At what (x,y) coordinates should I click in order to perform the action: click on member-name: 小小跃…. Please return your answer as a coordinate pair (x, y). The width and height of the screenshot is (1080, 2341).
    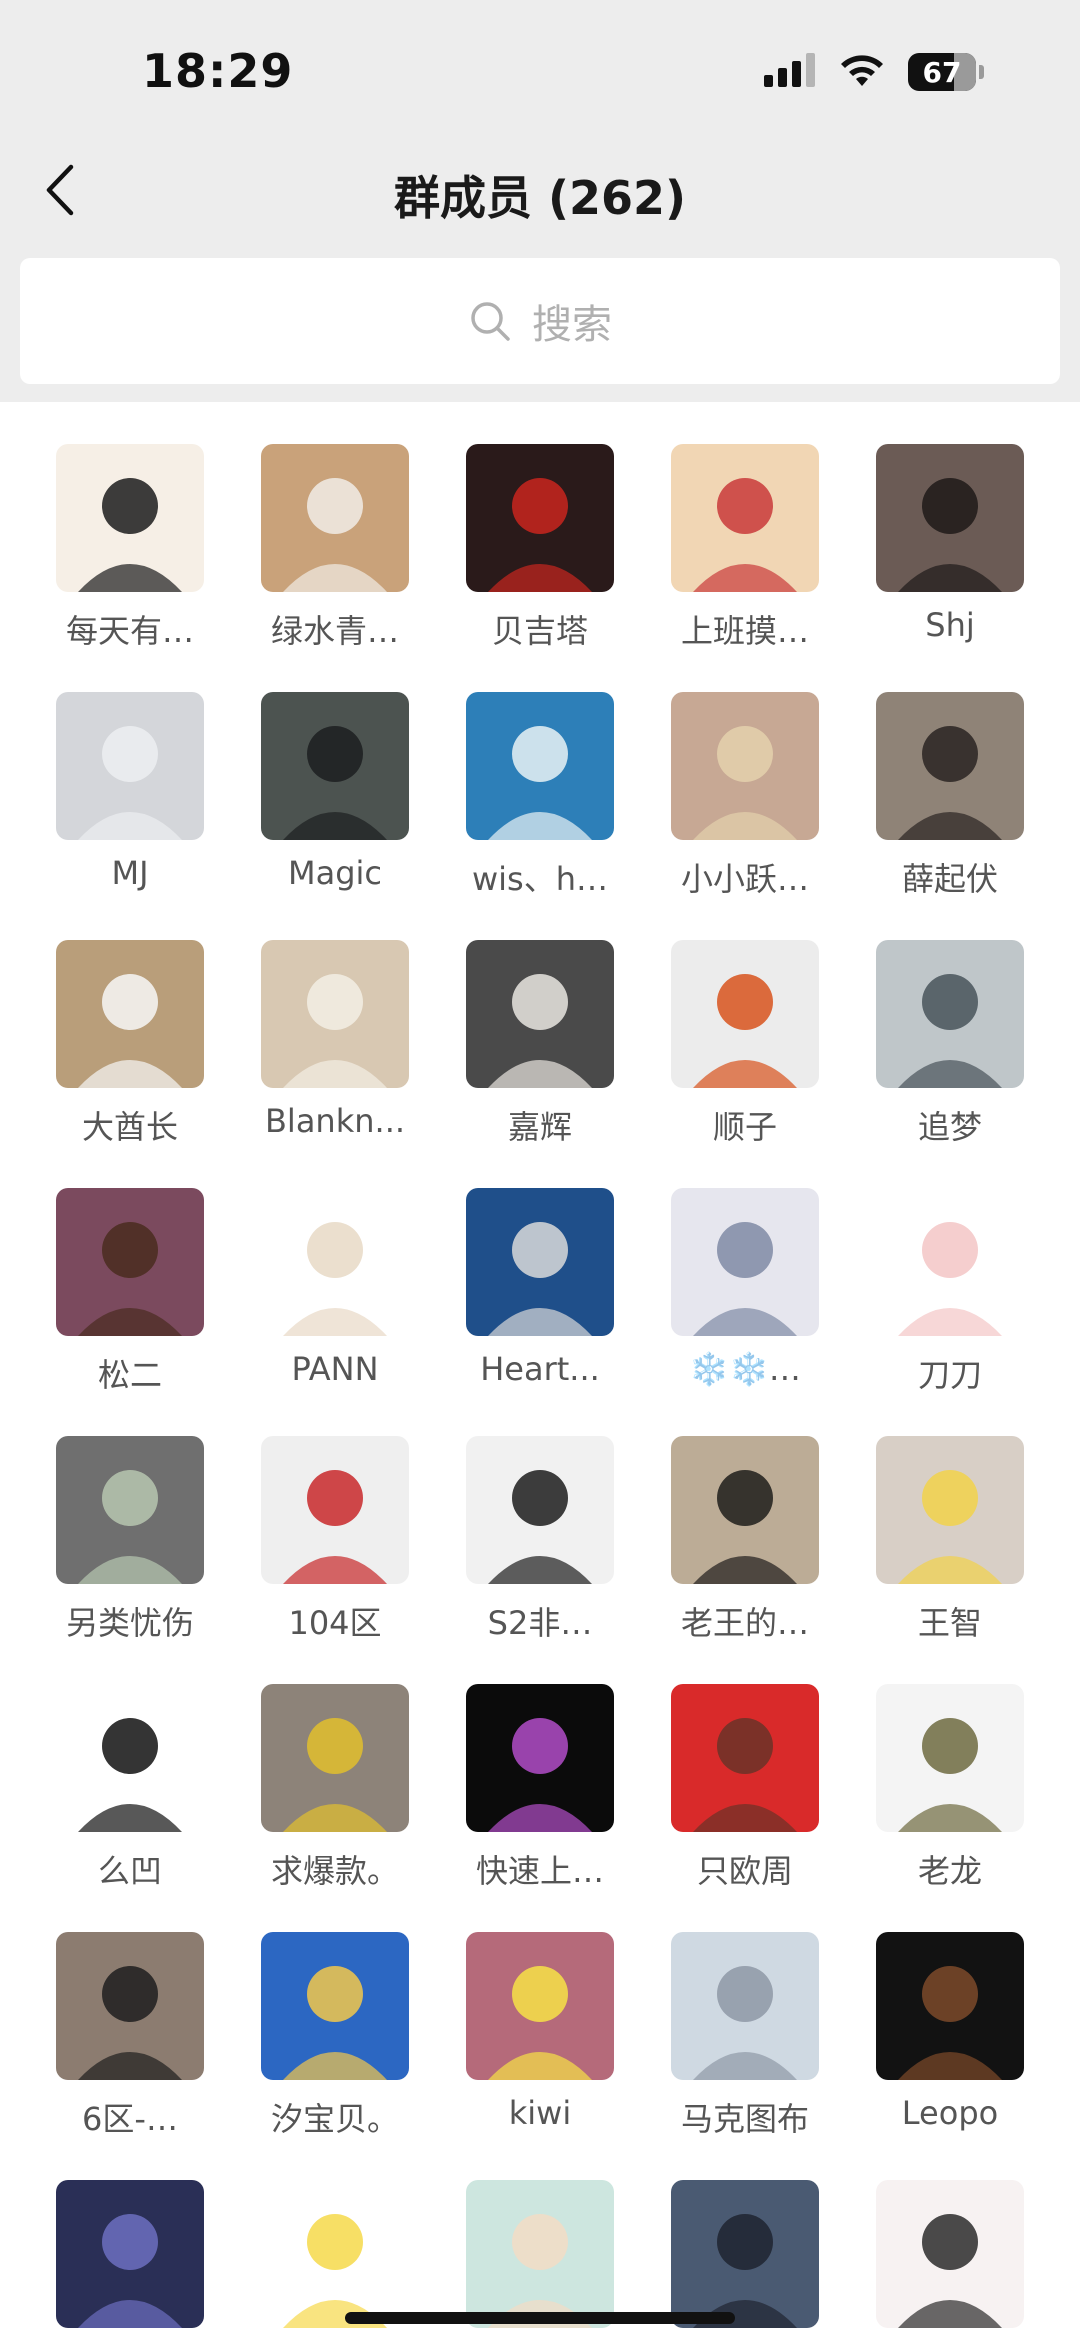
    Looking at the image, I should click on (744, 879).